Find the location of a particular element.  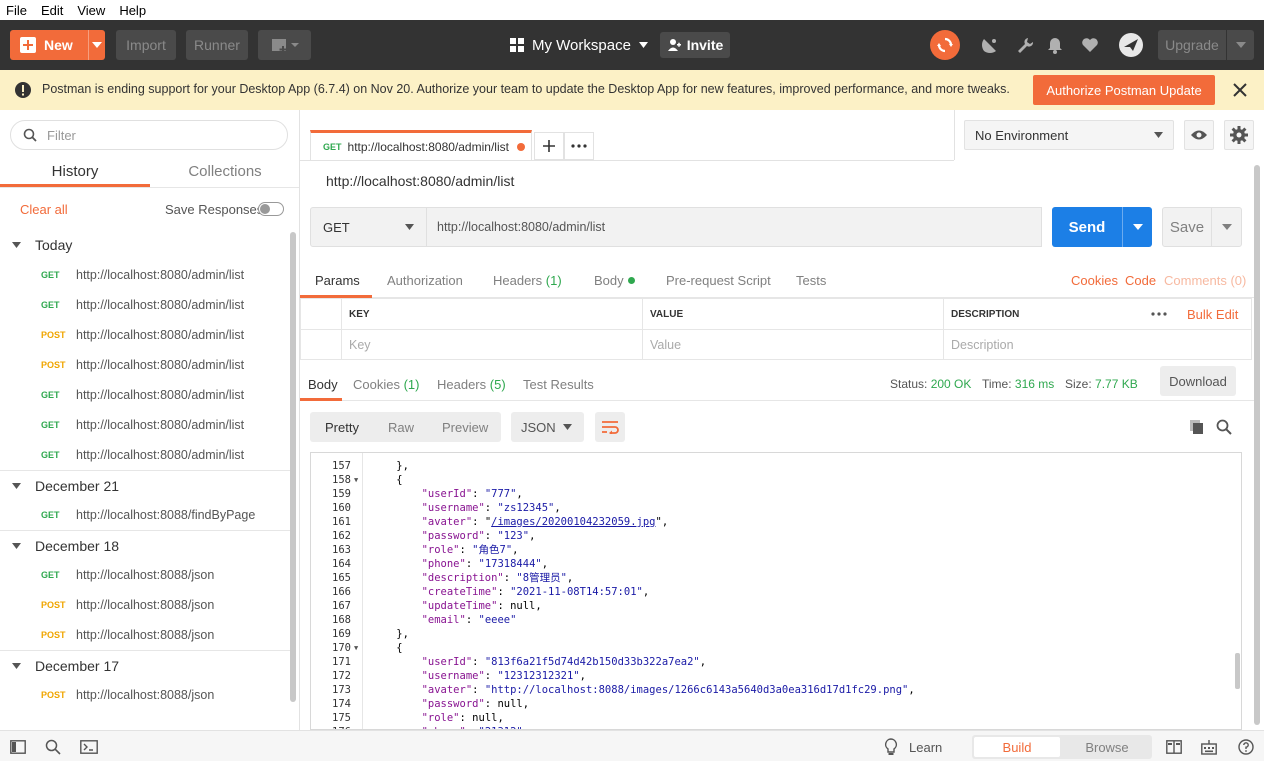

history-group: December 17 is located at coordinates (145, 665).